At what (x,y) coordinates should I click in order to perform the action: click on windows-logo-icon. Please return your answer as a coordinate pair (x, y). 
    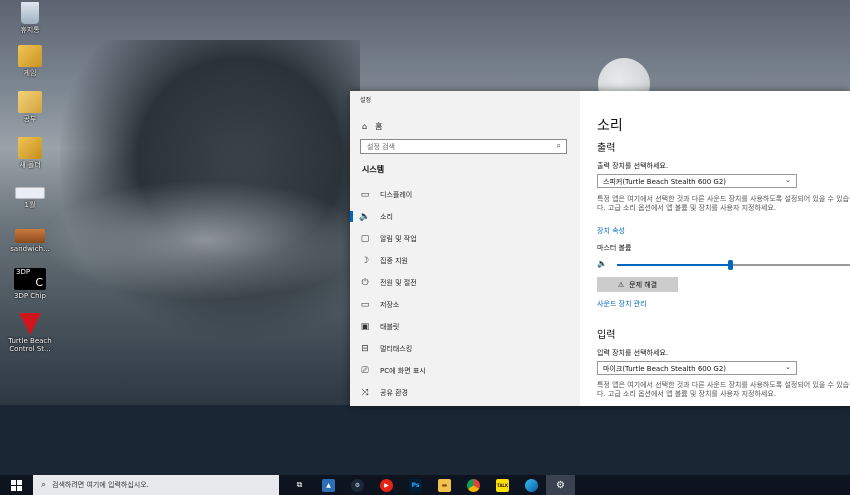
    Looking at the image, I should click on (16, 485).